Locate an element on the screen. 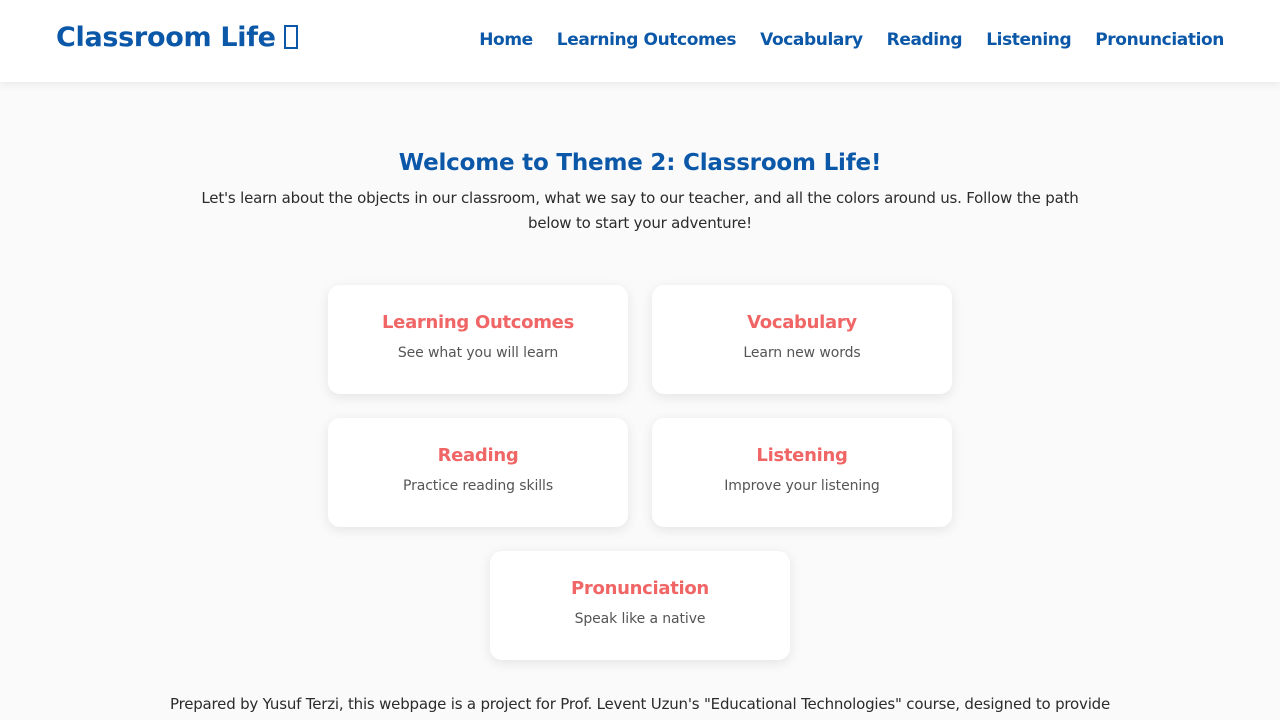 This screenshot has width=1280, height=720. site-logo: Classroom Life is located at coordinates (177, 37).